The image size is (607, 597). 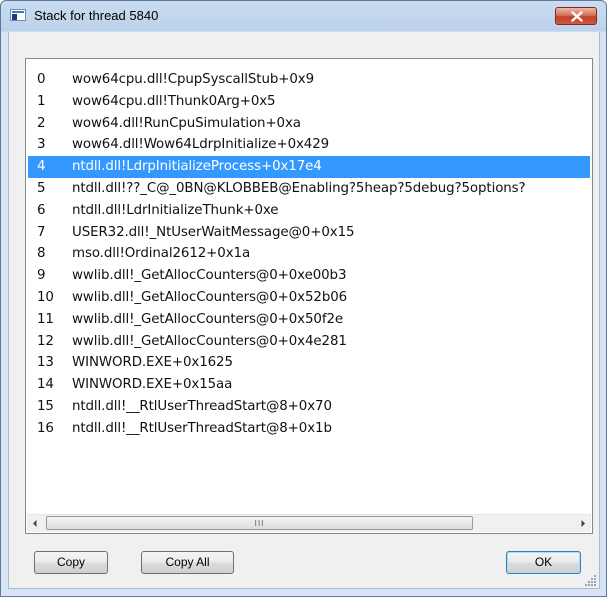 I want to click on arrow-left-icon, so click(x=35, y=523).